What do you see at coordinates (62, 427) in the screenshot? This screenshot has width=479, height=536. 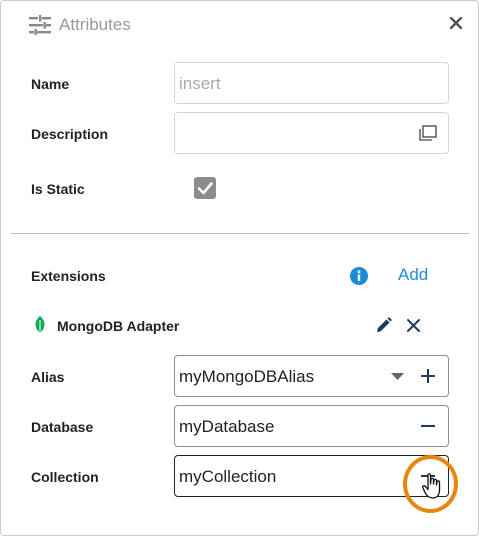 I see `database-label: Database` at bounding box center [62, 427].